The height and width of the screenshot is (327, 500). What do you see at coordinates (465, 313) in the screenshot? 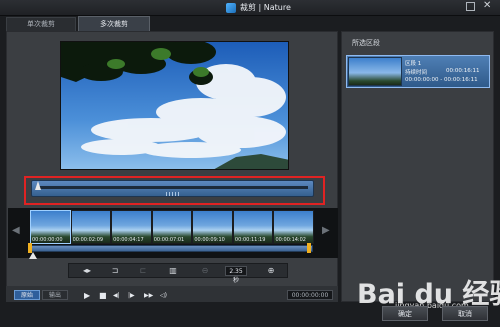
I see `cancel-button: 取消` at bounding box center [465, 313].